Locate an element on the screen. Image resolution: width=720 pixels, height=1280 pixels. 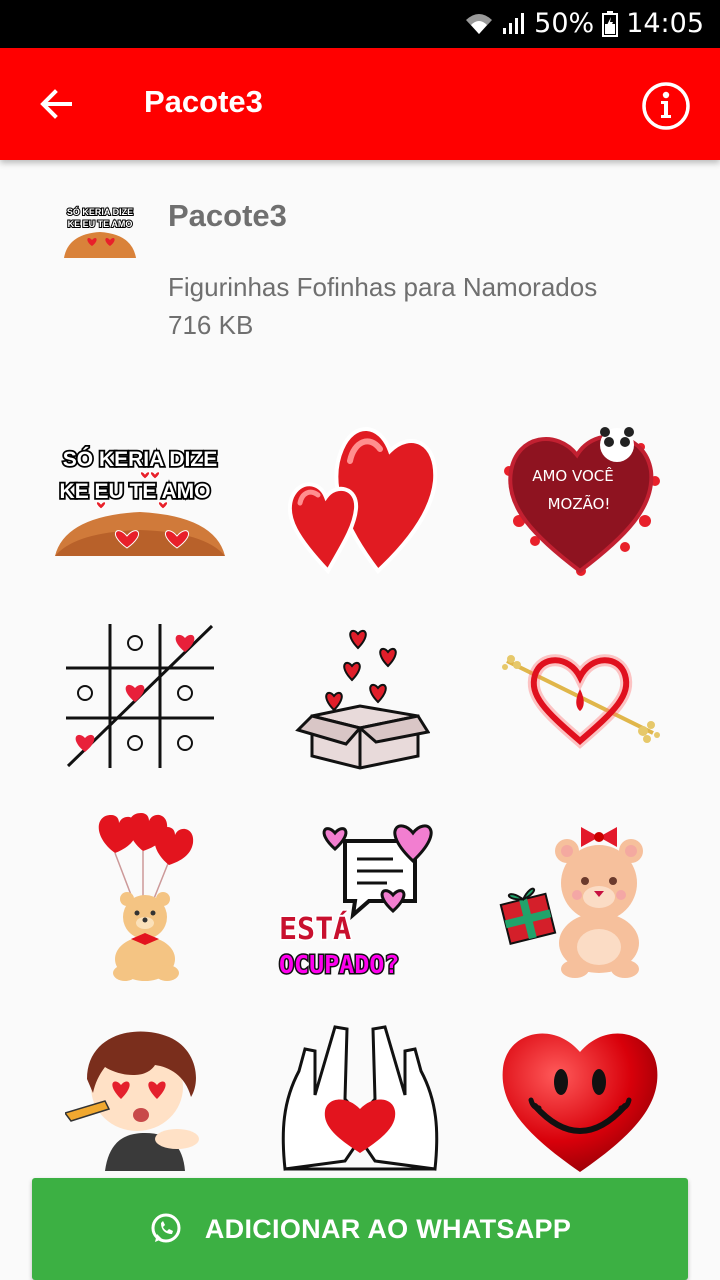
tray-text-line1: SÓ KERIA DIZE is located at coordinates (100, 211).